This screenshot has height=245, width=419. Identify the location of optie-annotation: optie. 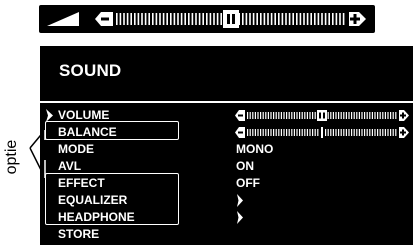
(11, 157).